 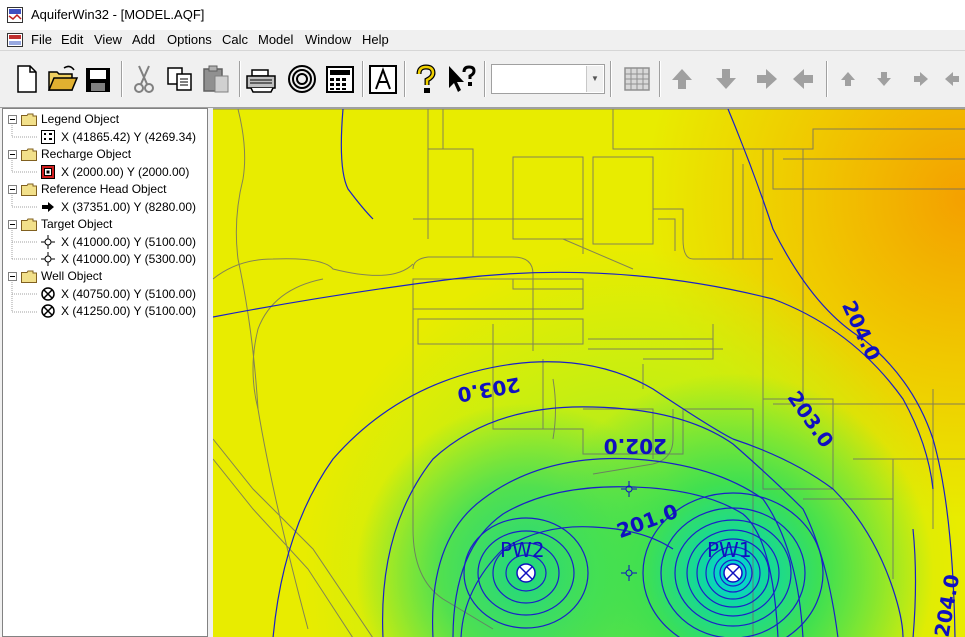 I want to click on tree-group-label: Recharge Object, so click(x=86, y=154).